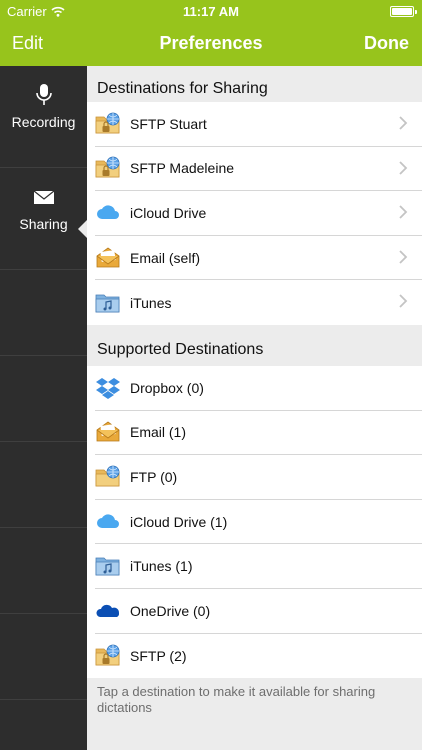 This screenshot has height=750, width=422. What do you see at coordinates (43, 94) in the screenshot?
I see `microphone-icon` at bounding box center [43, 94].